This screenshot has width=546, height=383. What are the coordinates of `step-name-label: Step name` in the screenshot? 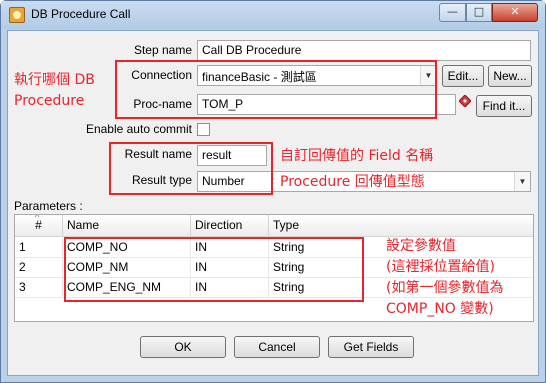 It's located at (162, 50).